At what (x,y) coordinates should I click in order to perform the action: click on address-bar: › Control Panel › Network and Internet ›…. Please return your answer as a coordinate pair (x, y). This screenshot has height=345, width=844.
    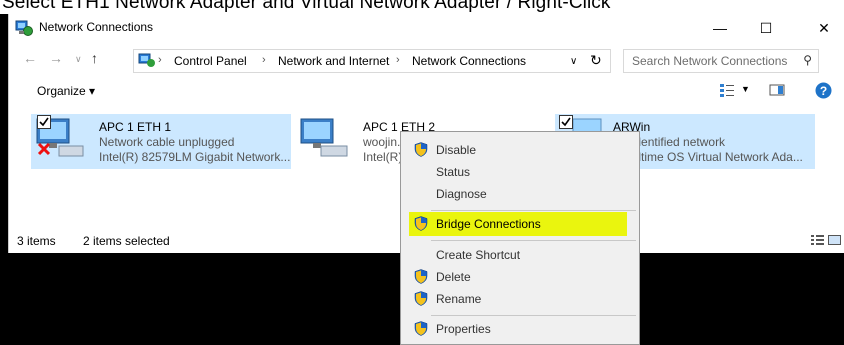
    Looking at the image, I should click on (372, 61).